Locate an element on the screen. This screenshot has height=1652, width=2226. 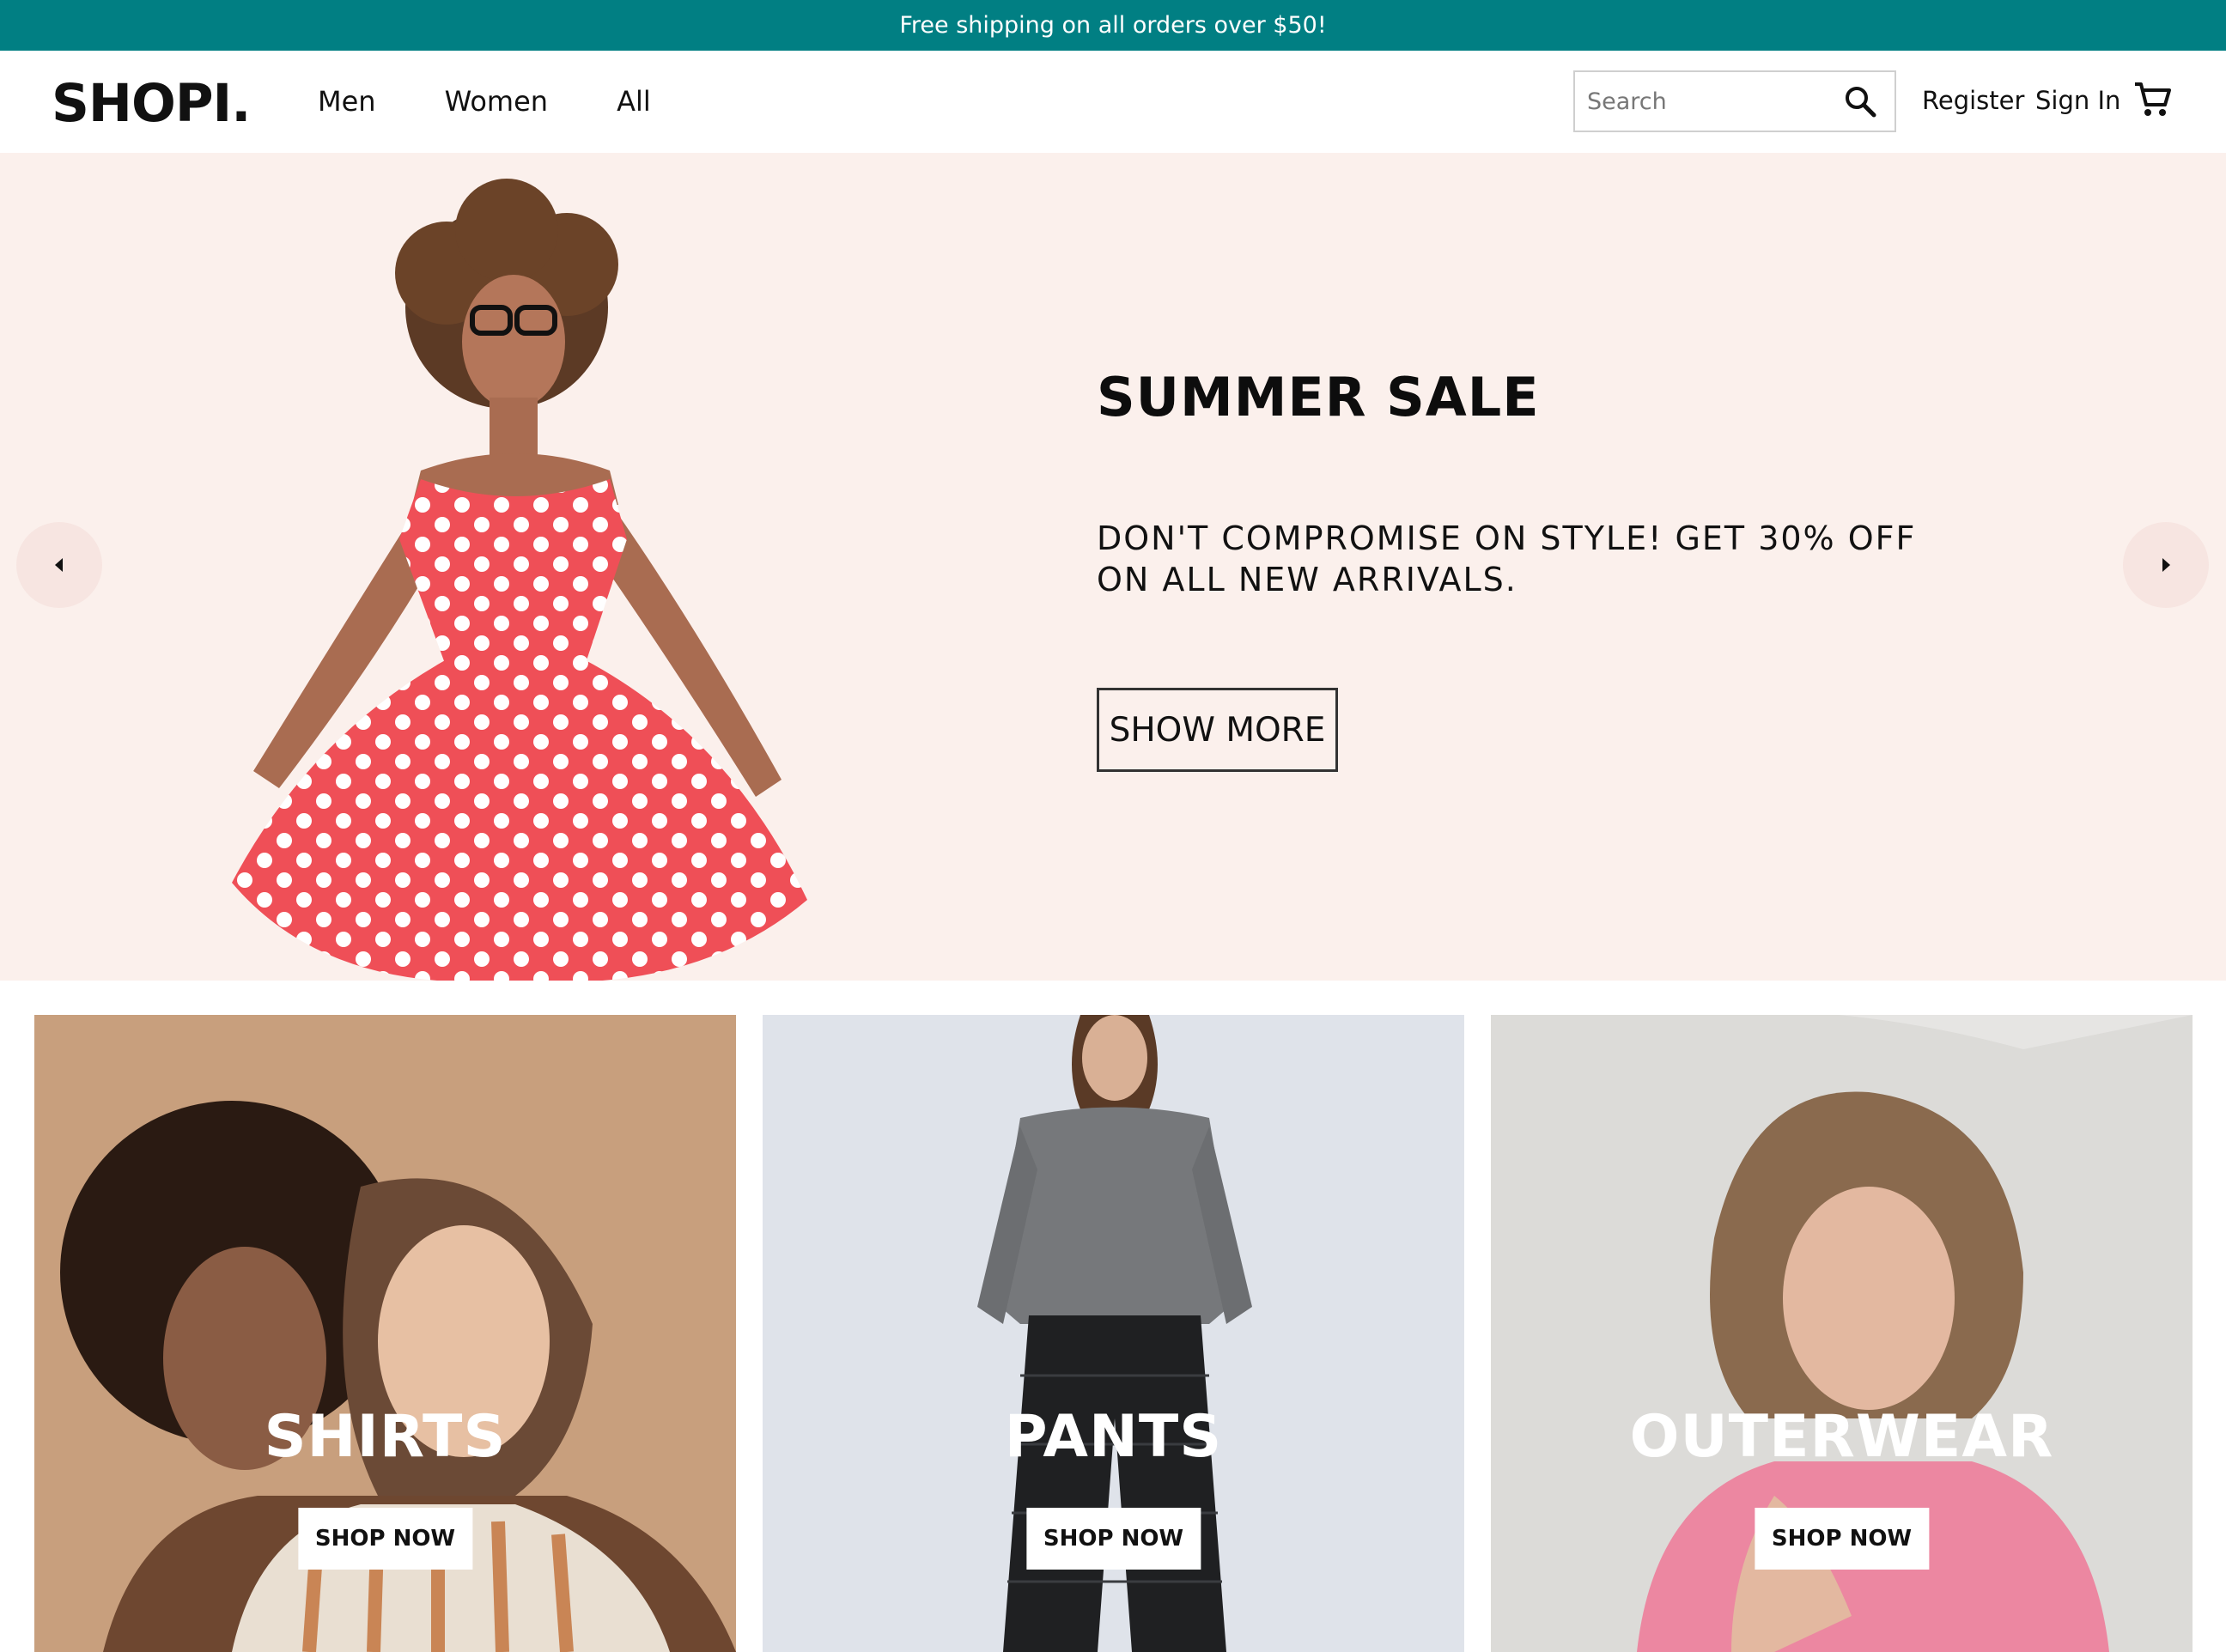
carousel-next-button is located at coordinates (2166, 565).